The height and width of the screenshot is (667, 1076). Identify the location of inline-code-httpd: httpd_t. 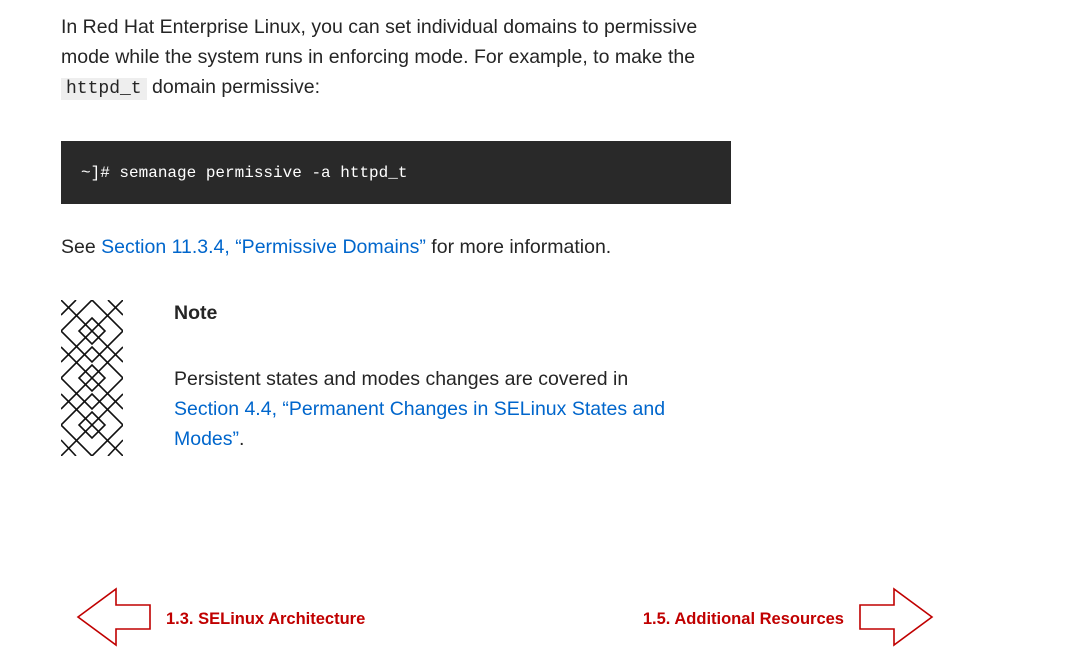
(104, 89).